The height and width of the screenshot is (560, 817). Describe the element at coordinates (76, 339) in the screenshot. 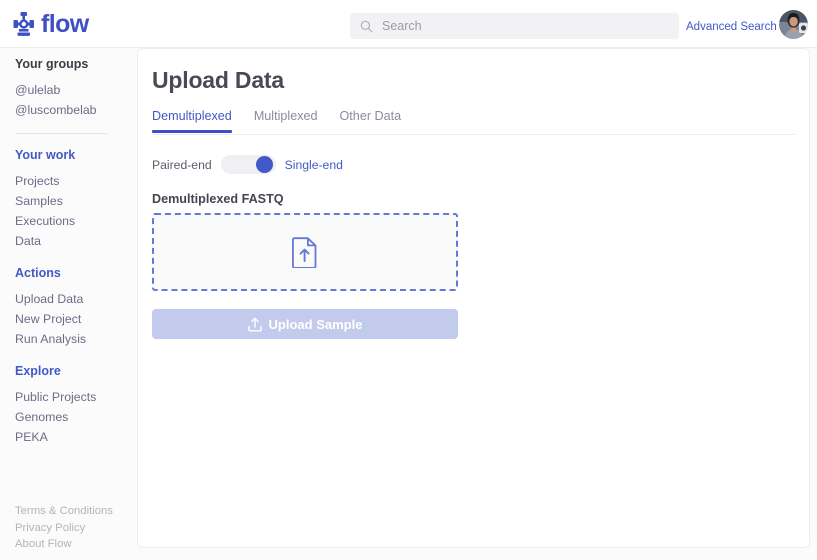

I see `sidebar-item-run-analysis: Run Analysis` at that location.